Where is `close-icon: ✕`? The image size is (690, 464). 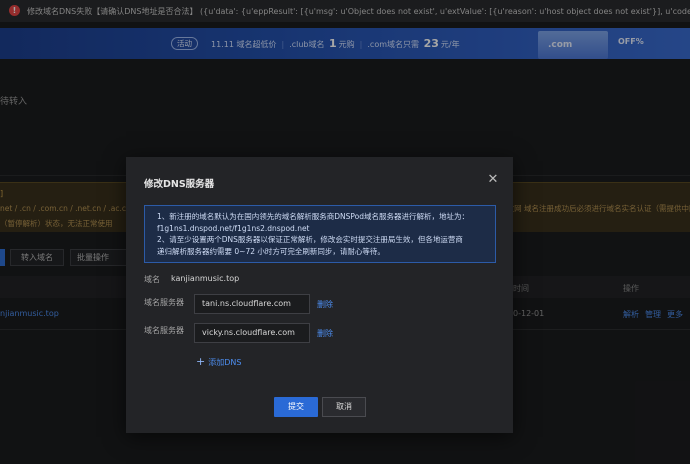
close-icon: ✕ is located at coordinates (493, 179).